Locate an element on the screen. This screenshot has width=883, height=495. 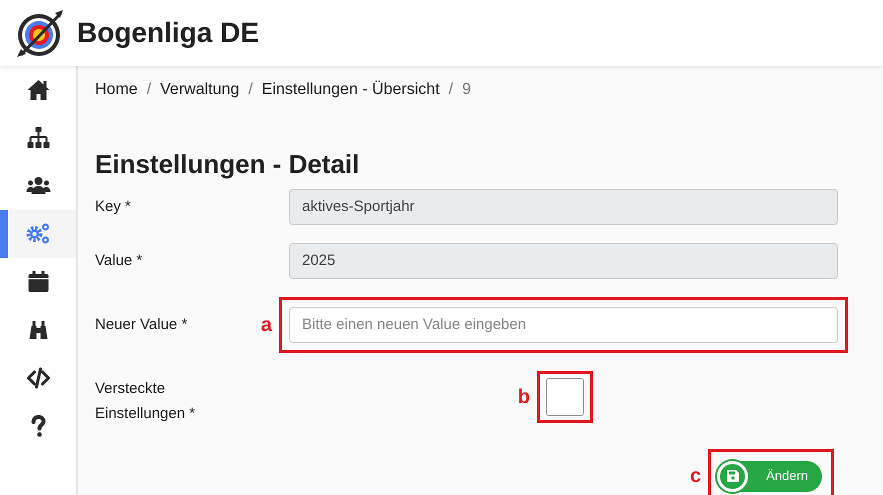
code-icon is located at coordinates (38, 378).